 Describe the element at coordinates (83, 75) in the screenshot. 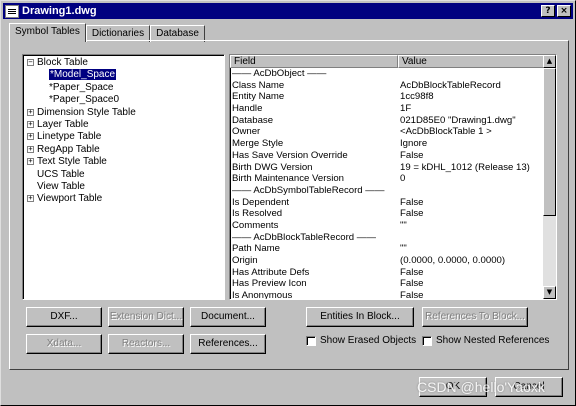

I see `tree-item-label: *Model_Space` at that location.